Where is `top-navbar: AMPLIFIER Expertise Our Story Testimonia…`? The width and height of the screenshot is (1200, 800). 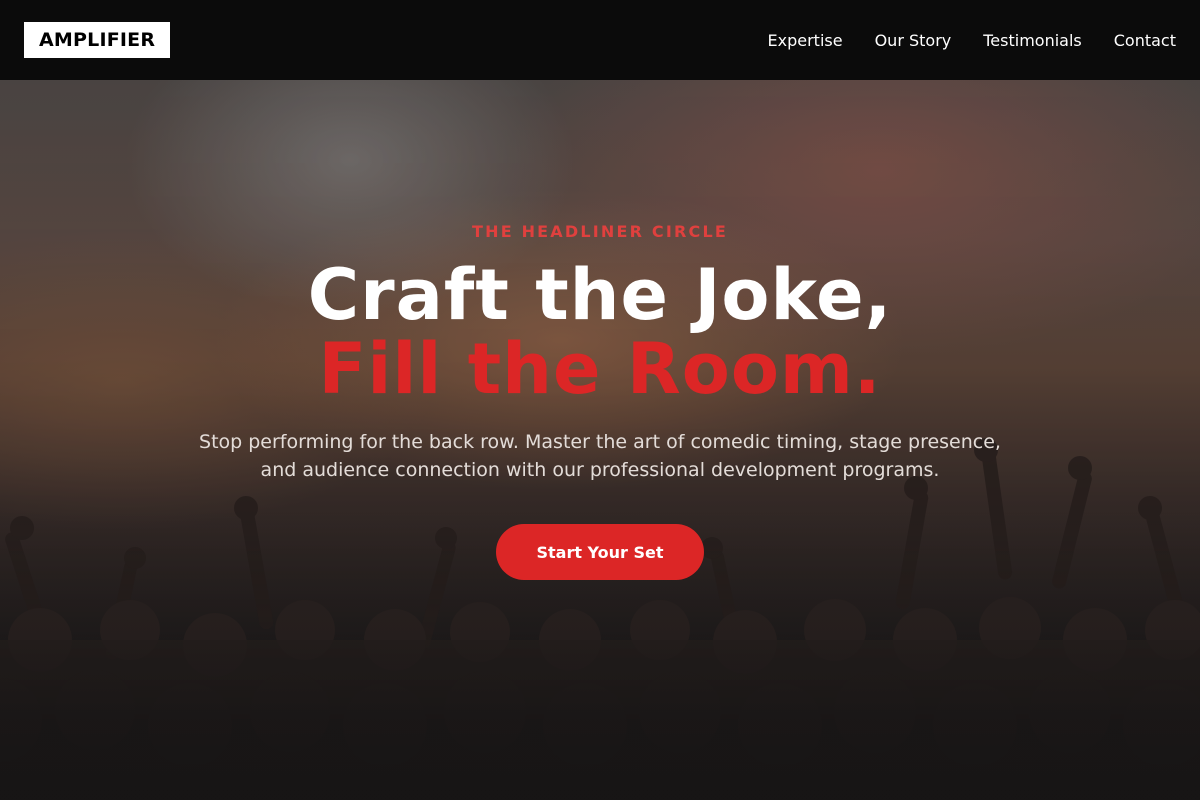
top-navbar: AMPLIFIER Expertise Our Story Testimonia… is located at coordinates (600, 40).